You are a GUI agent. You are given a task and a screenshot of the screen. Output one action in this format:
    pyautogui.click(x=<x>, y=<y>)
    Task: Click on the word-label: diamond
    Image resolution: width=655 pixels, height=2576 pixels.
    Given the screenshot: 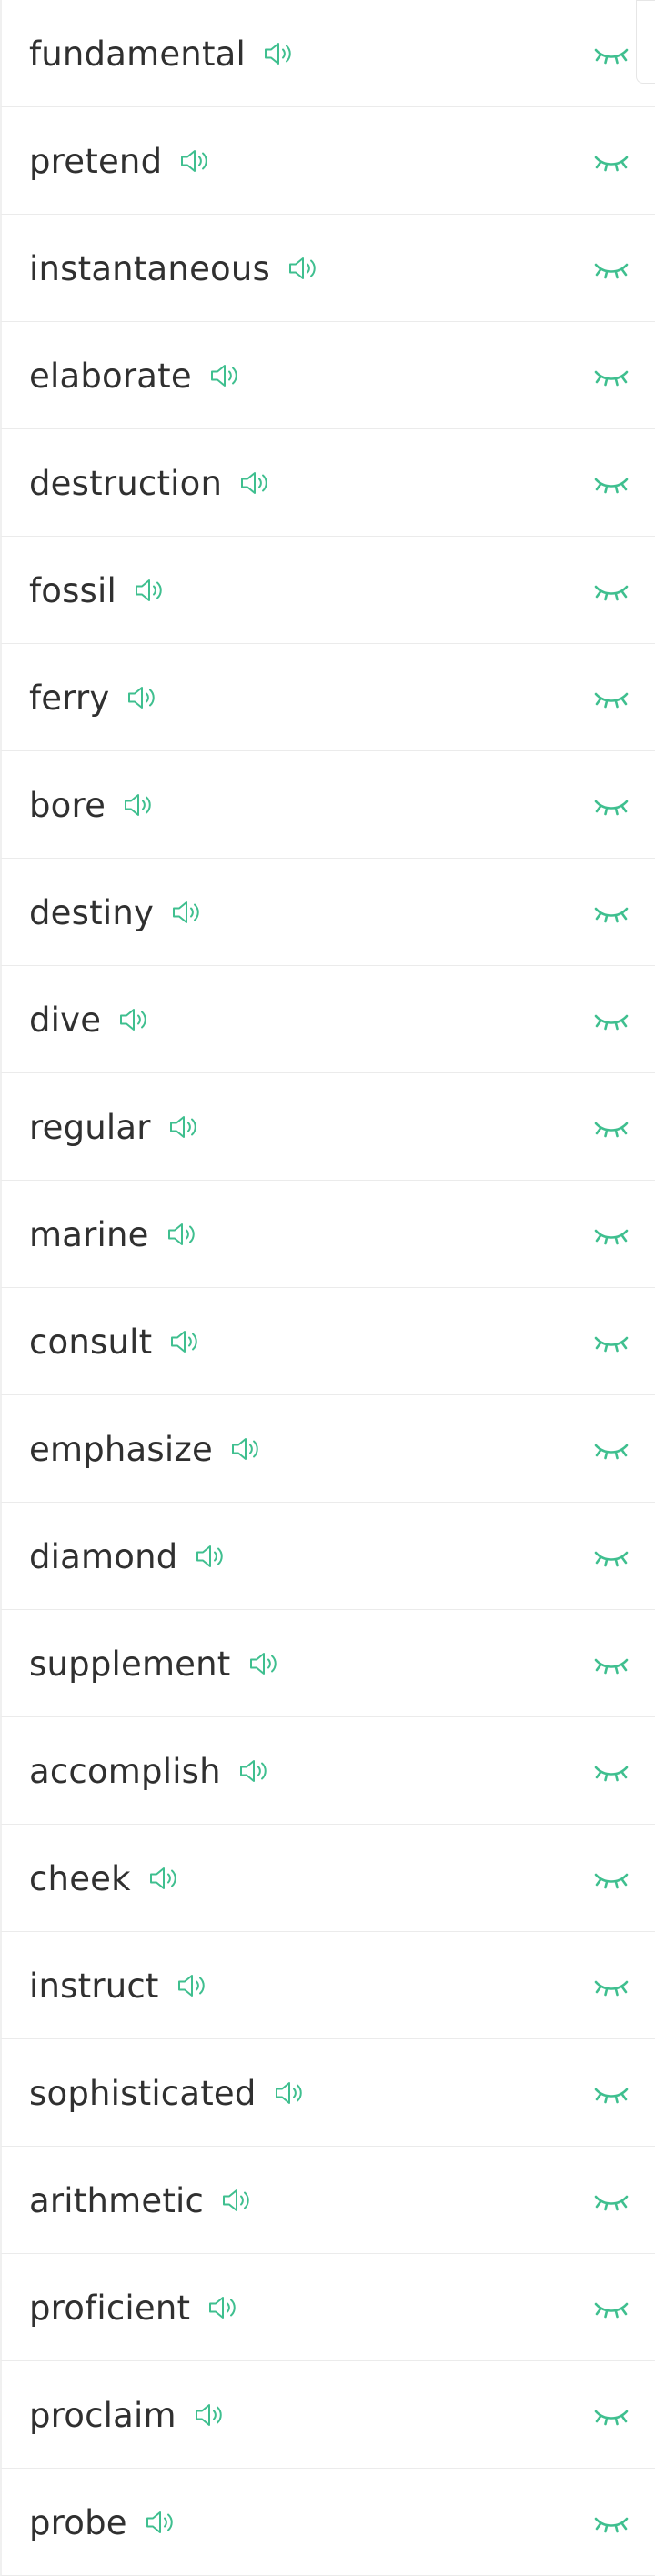 What is the action you would take?
    pyautogui.click(x=103, y=1556)
    